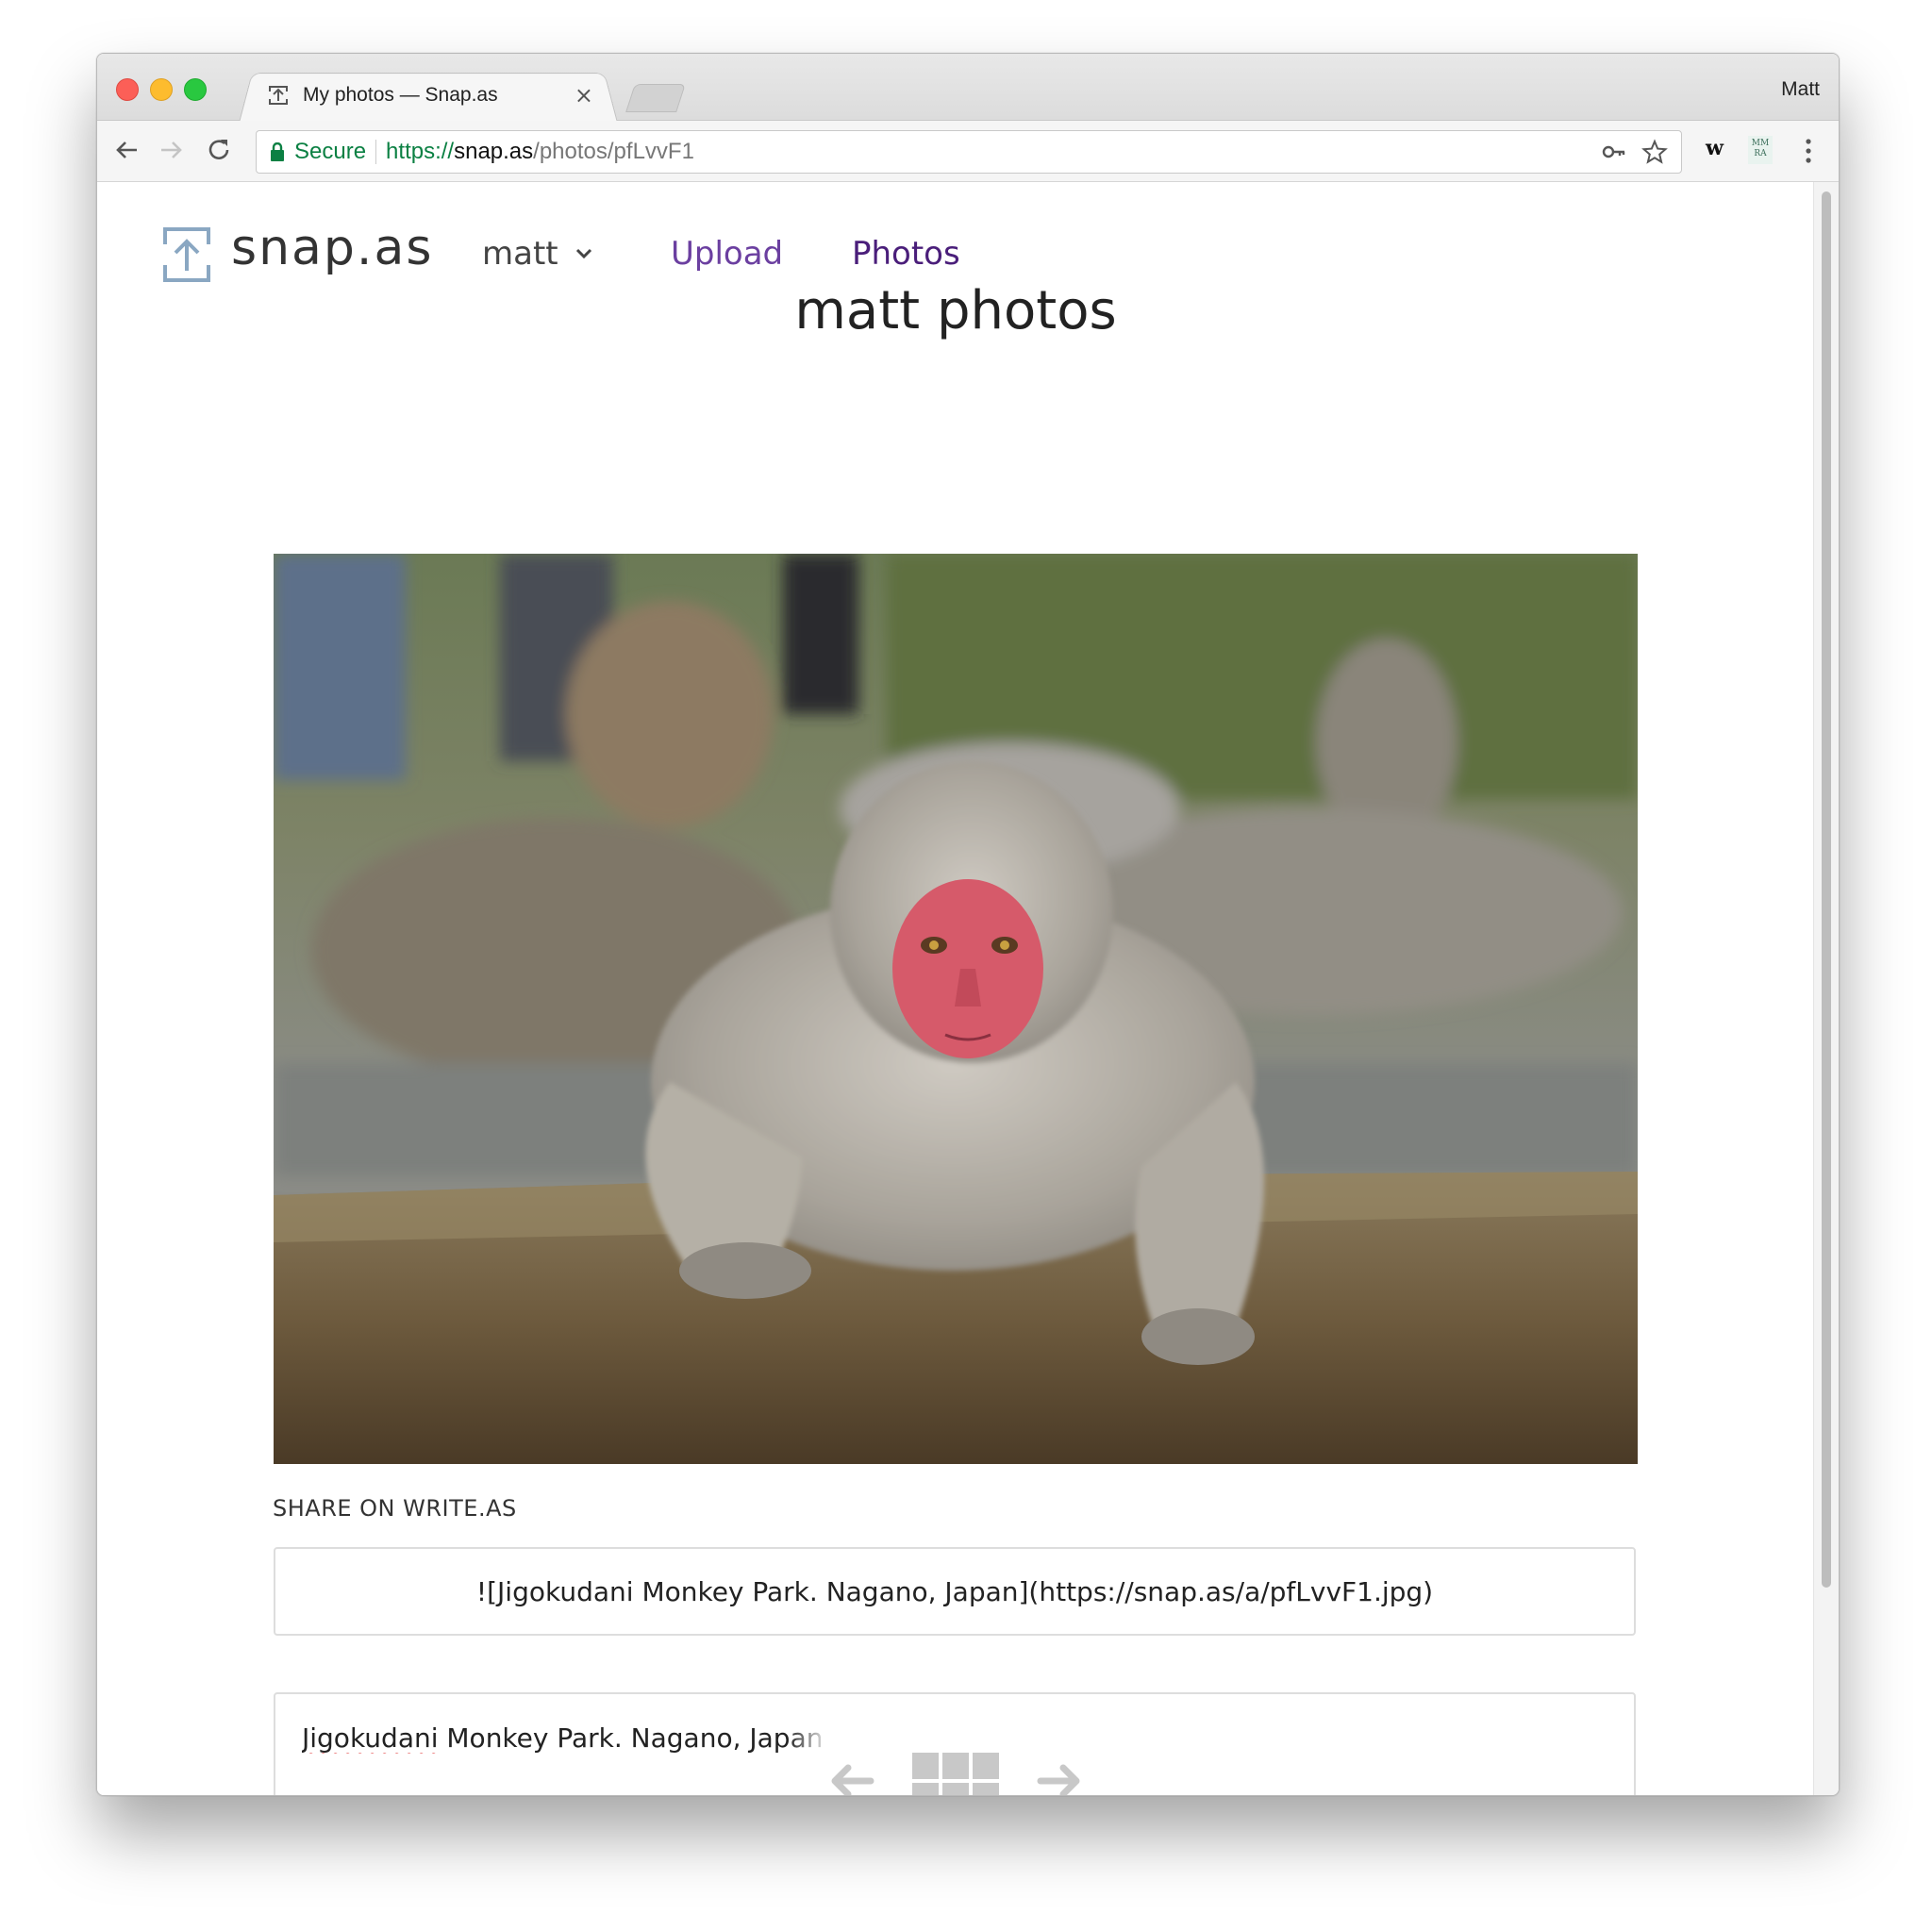 This screenshot has height=1930, width=1932. Describe the element at coordinates (584, 95) in the screenshot. I see `tab-close-icon: ×` at that location.